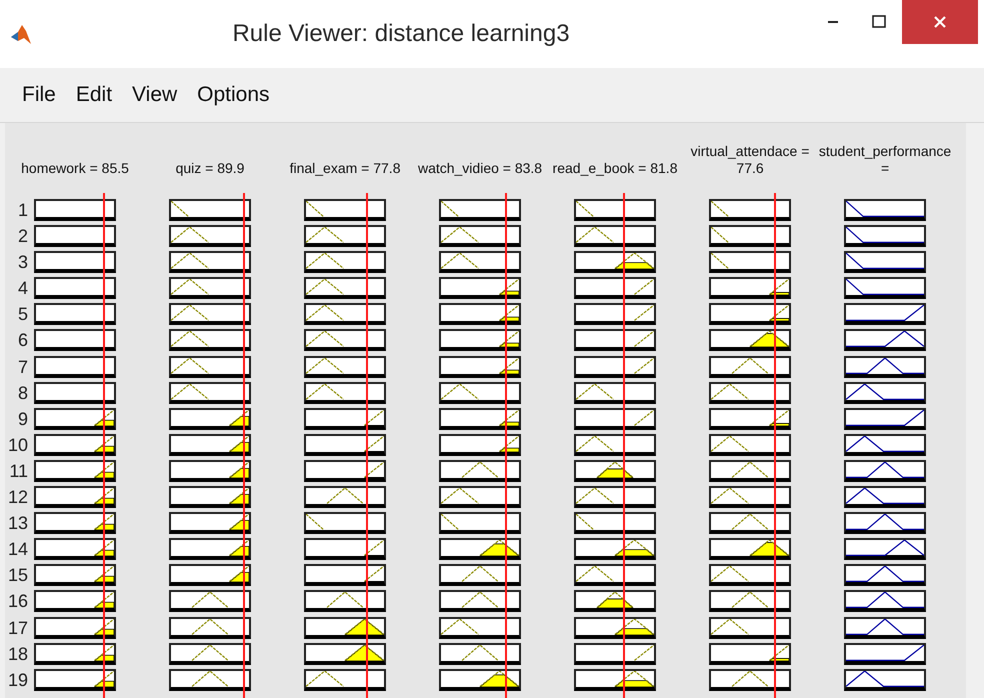  What do you see at coordinates (18, 653) in the screenshot?
I see `rule-number: 18` at bounding box center [18, 653].